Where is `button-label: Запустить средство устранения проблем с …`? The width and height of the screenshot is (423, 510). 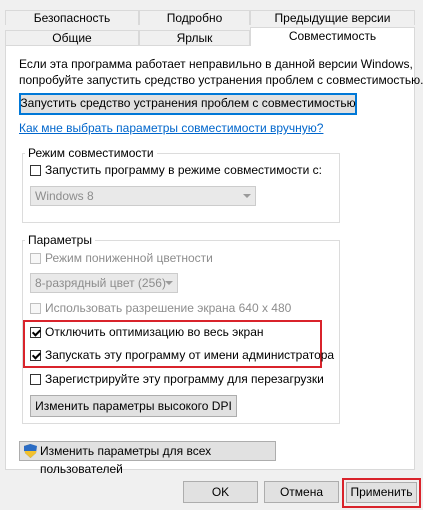
button-label: Запустить средство устранения проблем с … is located at coordinates (188, 103).